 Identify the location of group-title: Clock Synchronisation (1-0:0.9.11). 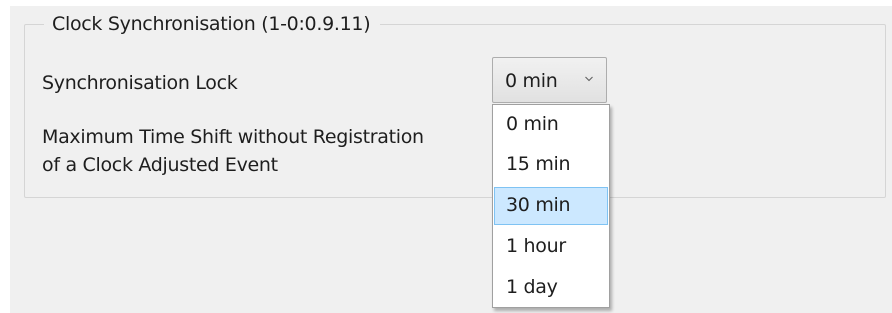
(212, 24).